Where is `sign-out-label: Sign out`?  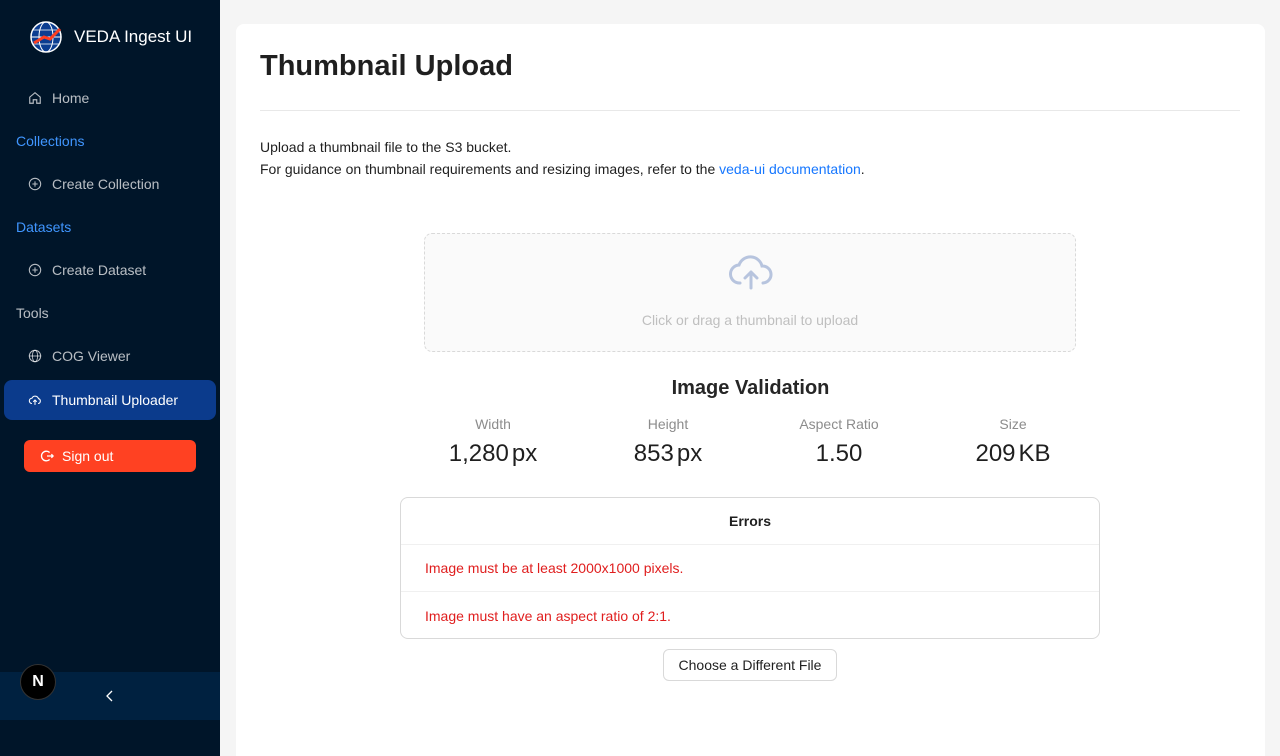
sign-out-label: Sign out is located at coordinates (88, 456).